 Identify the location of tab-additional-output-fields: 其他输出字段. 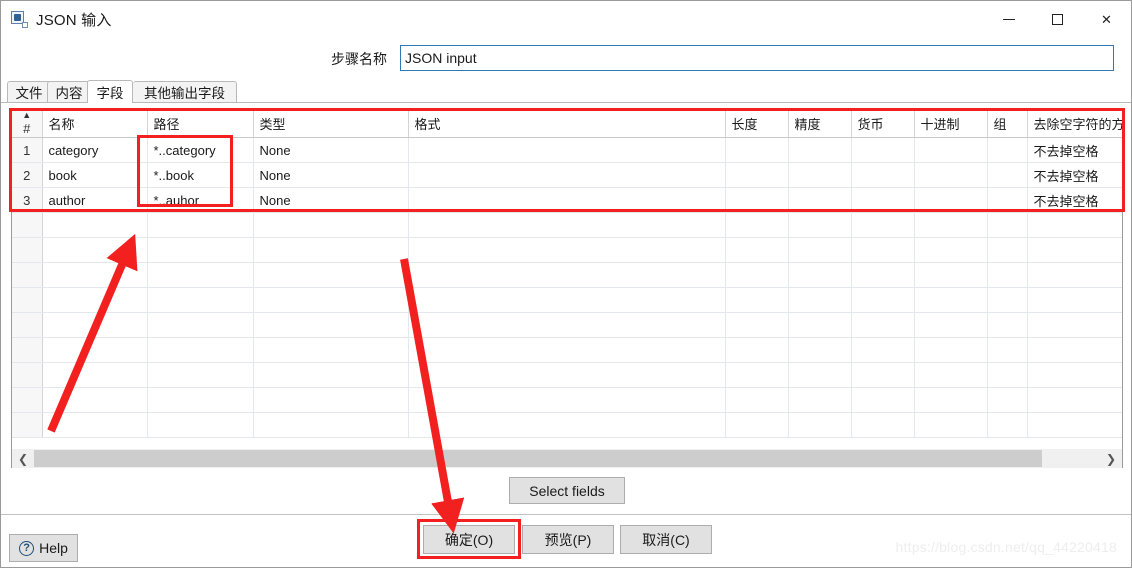
(185, 91).